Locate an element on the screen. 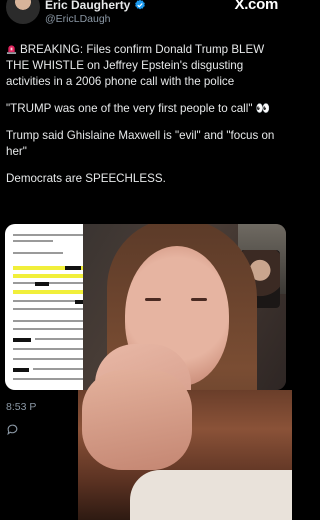 This screenshot has width=320, height=520. video-person-hand is located at coordinates (137, 420).